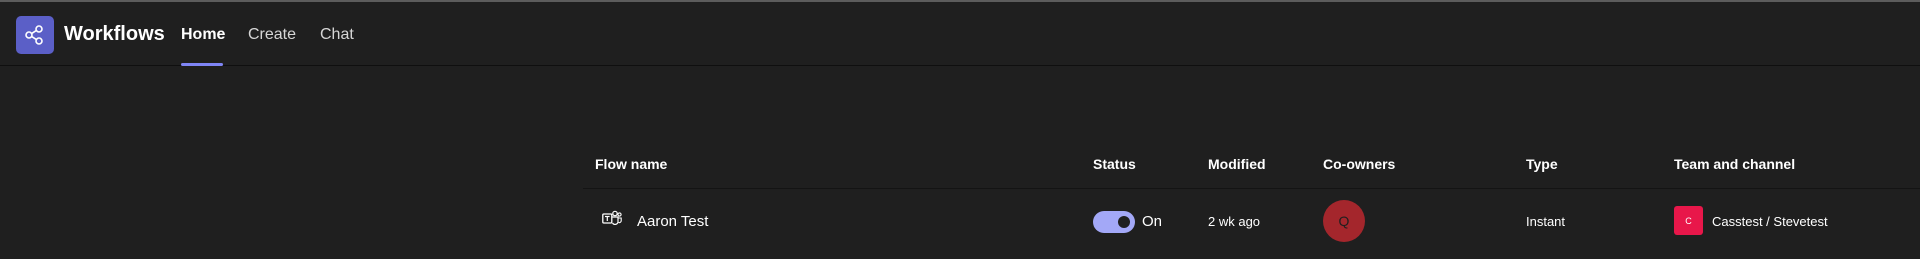  What do you see at coordinates (1542, 164) in the screenshot?
I see `column-header-type: Type` at bounding box center [1542, 164].